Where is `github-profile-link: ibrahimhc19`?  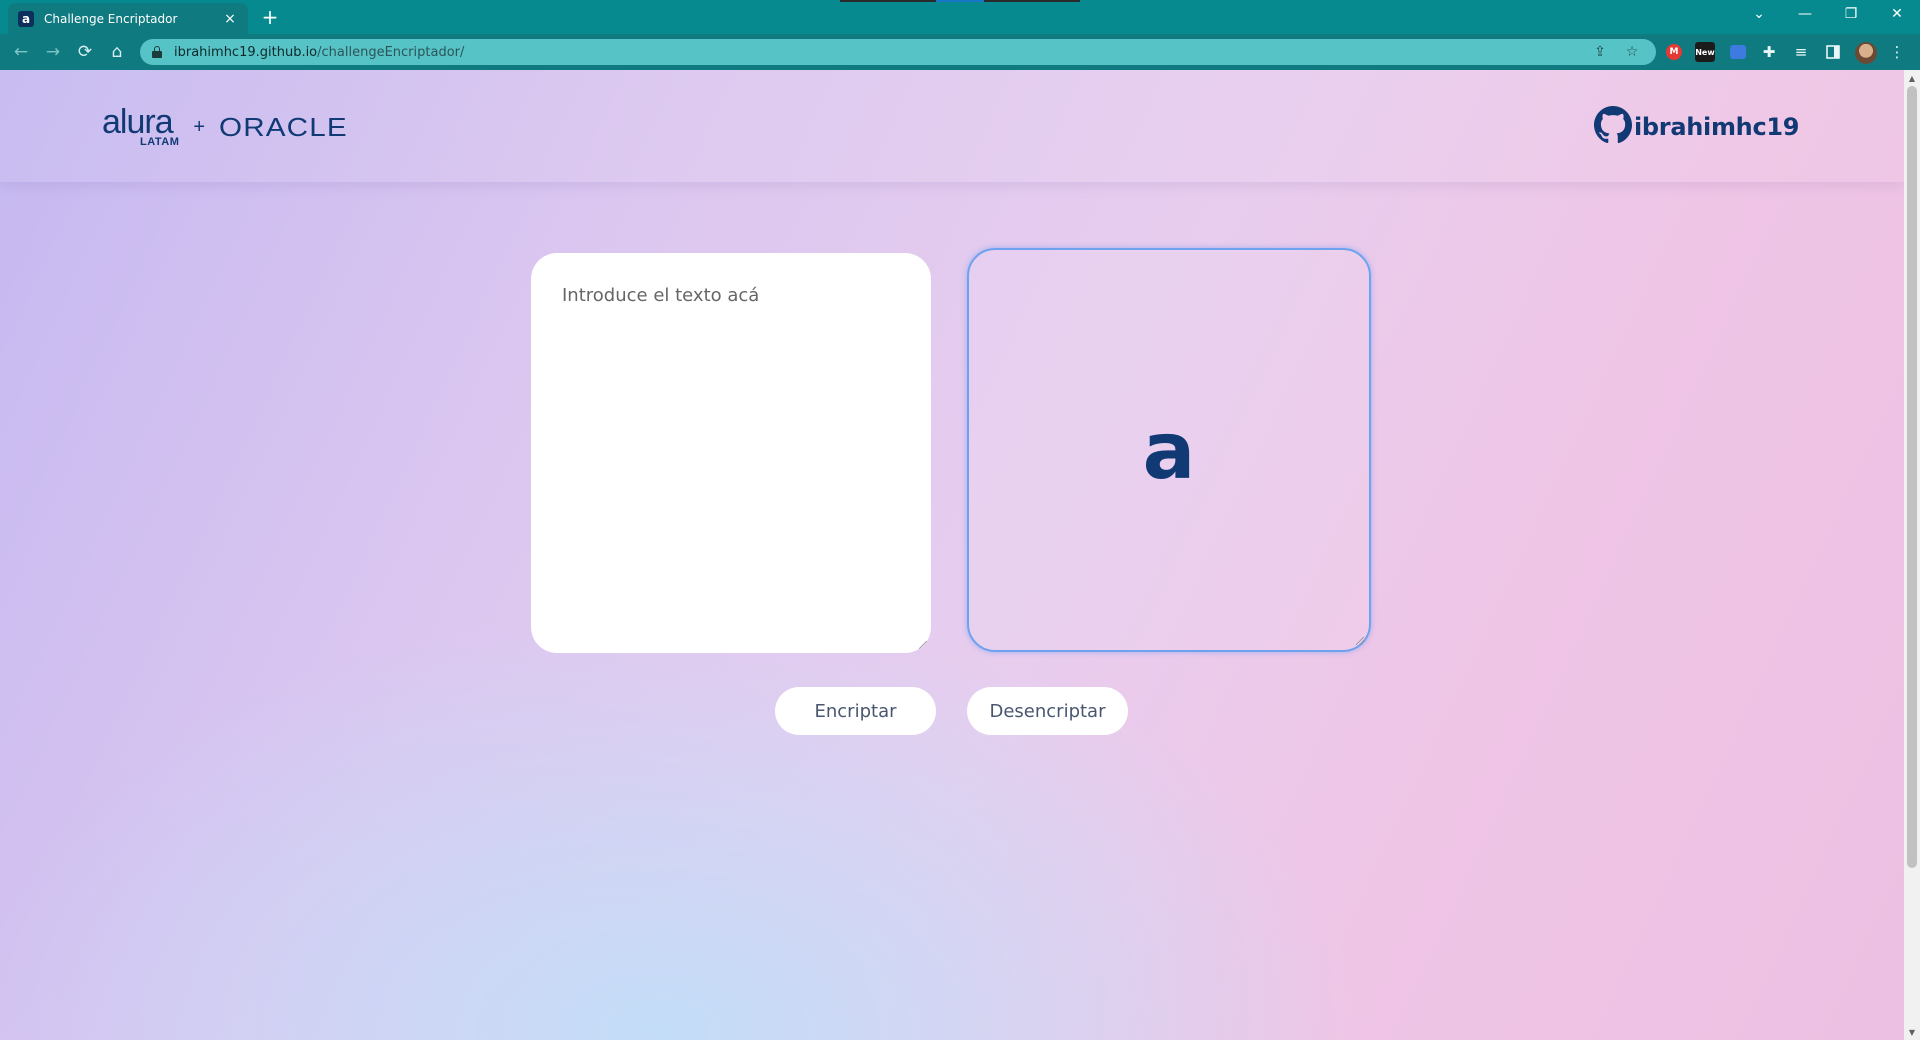 github-profile-link: ibrahimhc19 is located at coordinates (1696, 127).